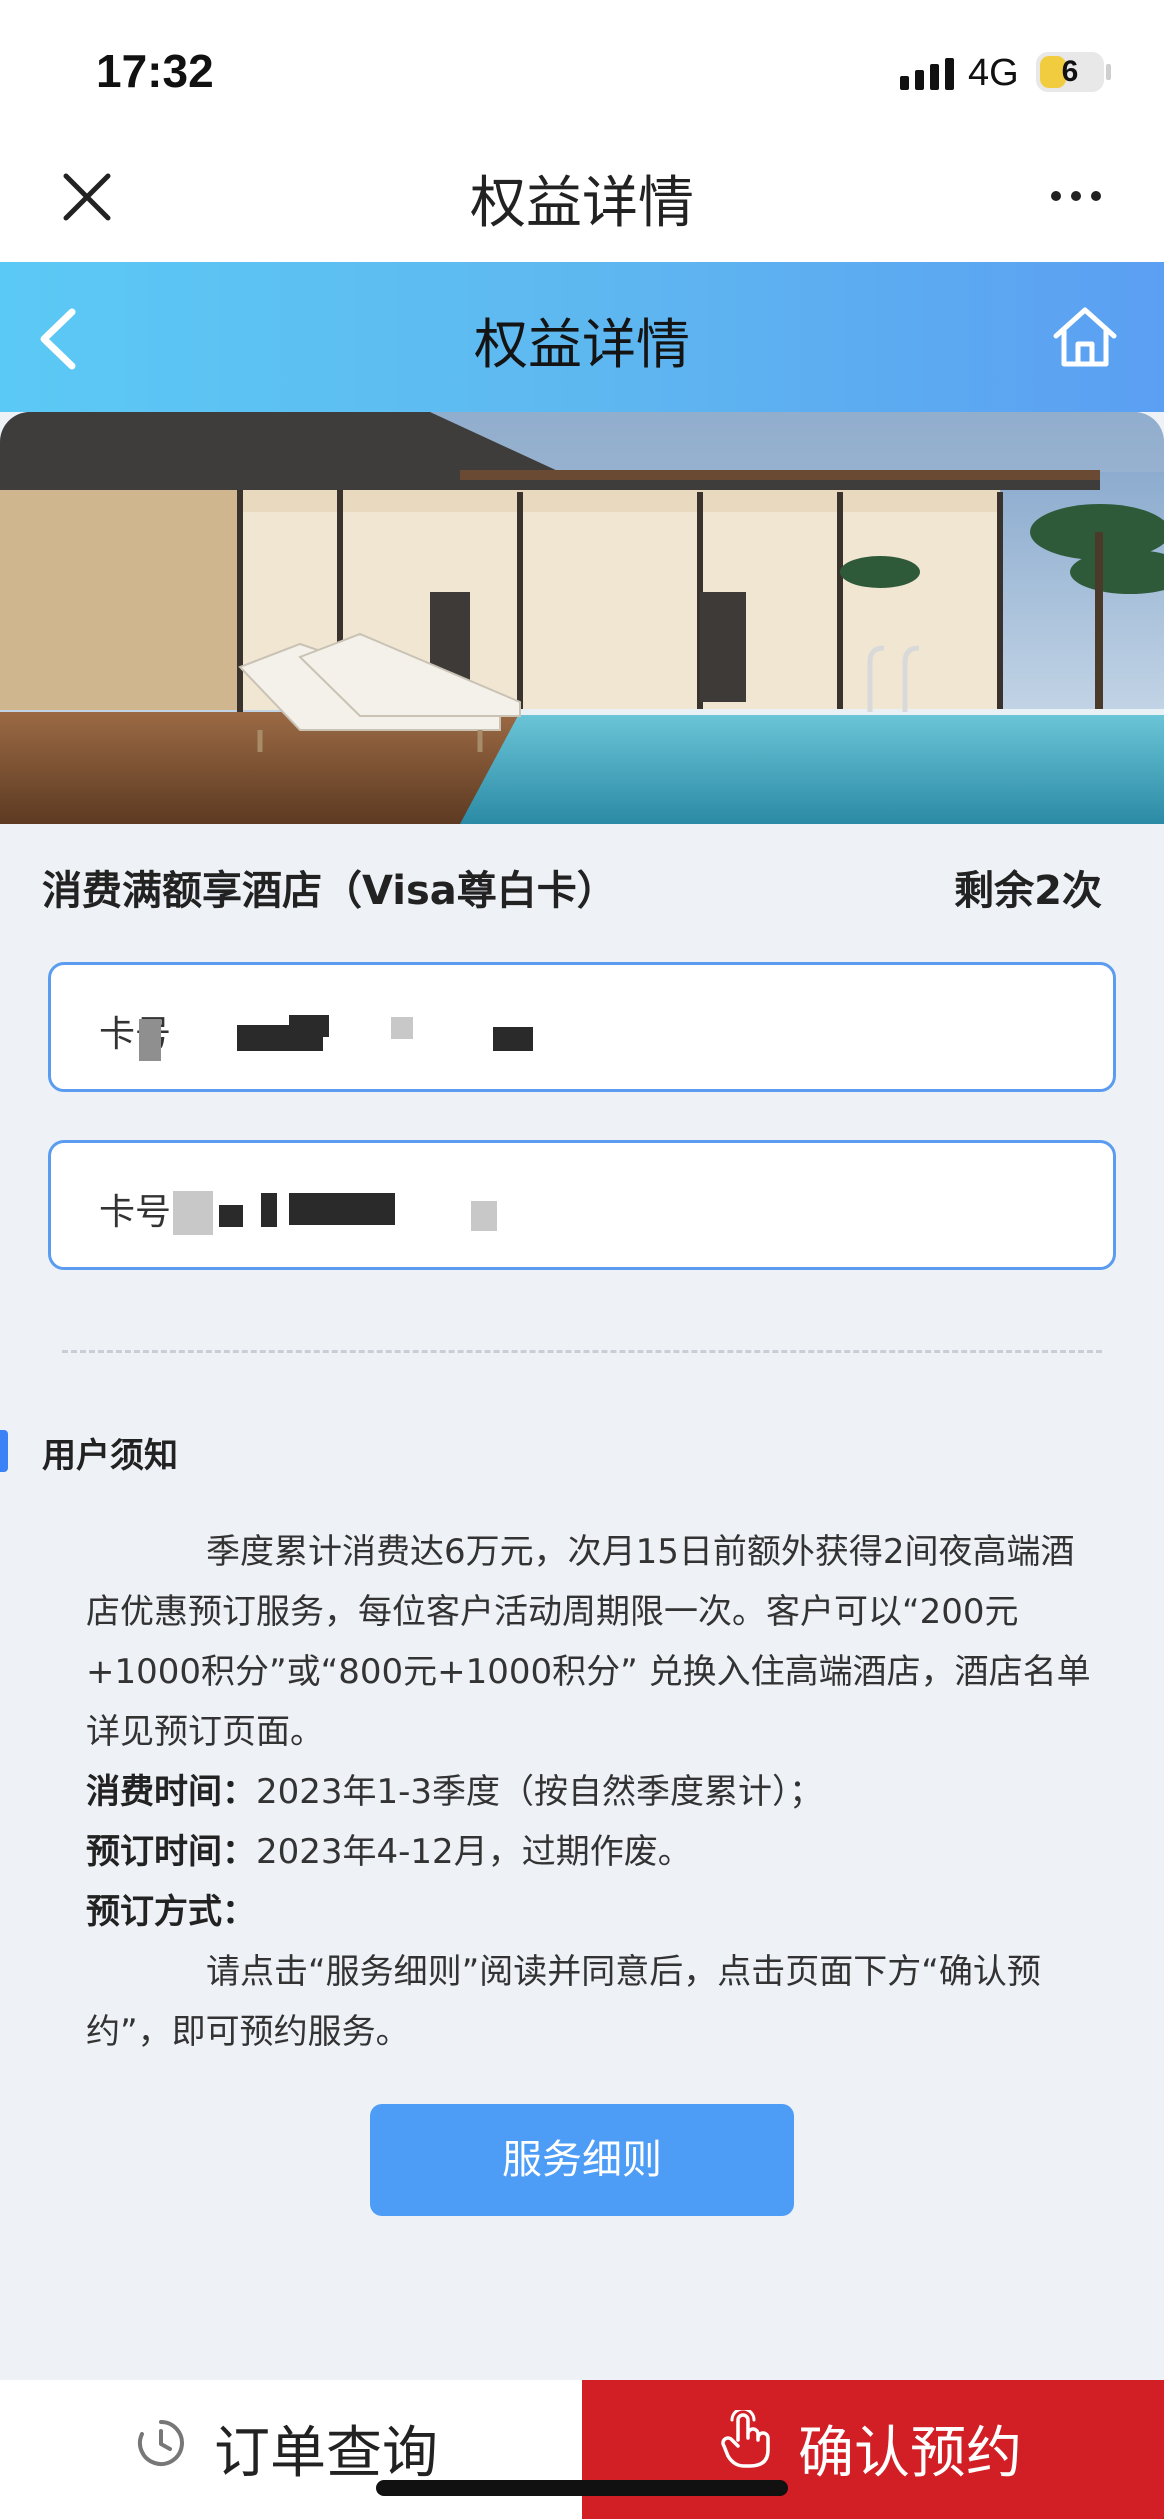 This screenshot has height=2519, width=1164. Describe the element at coordinates (582, 203) in the screenshot. I see `webview-title: 权益详情` at that location.